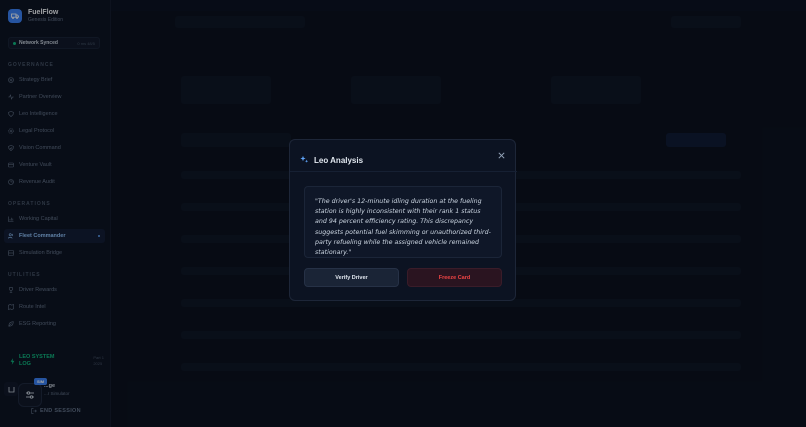  I want to click on modal-header: Leo Analysis, so click(403, 156).